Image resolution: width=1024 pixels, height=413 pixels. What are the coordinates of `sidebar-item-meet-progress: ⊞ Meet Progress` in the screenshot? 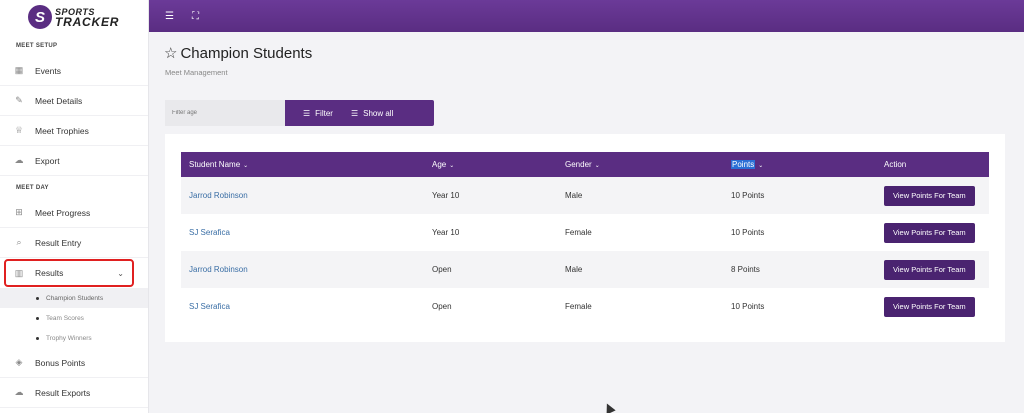 It's located at (74, 213).